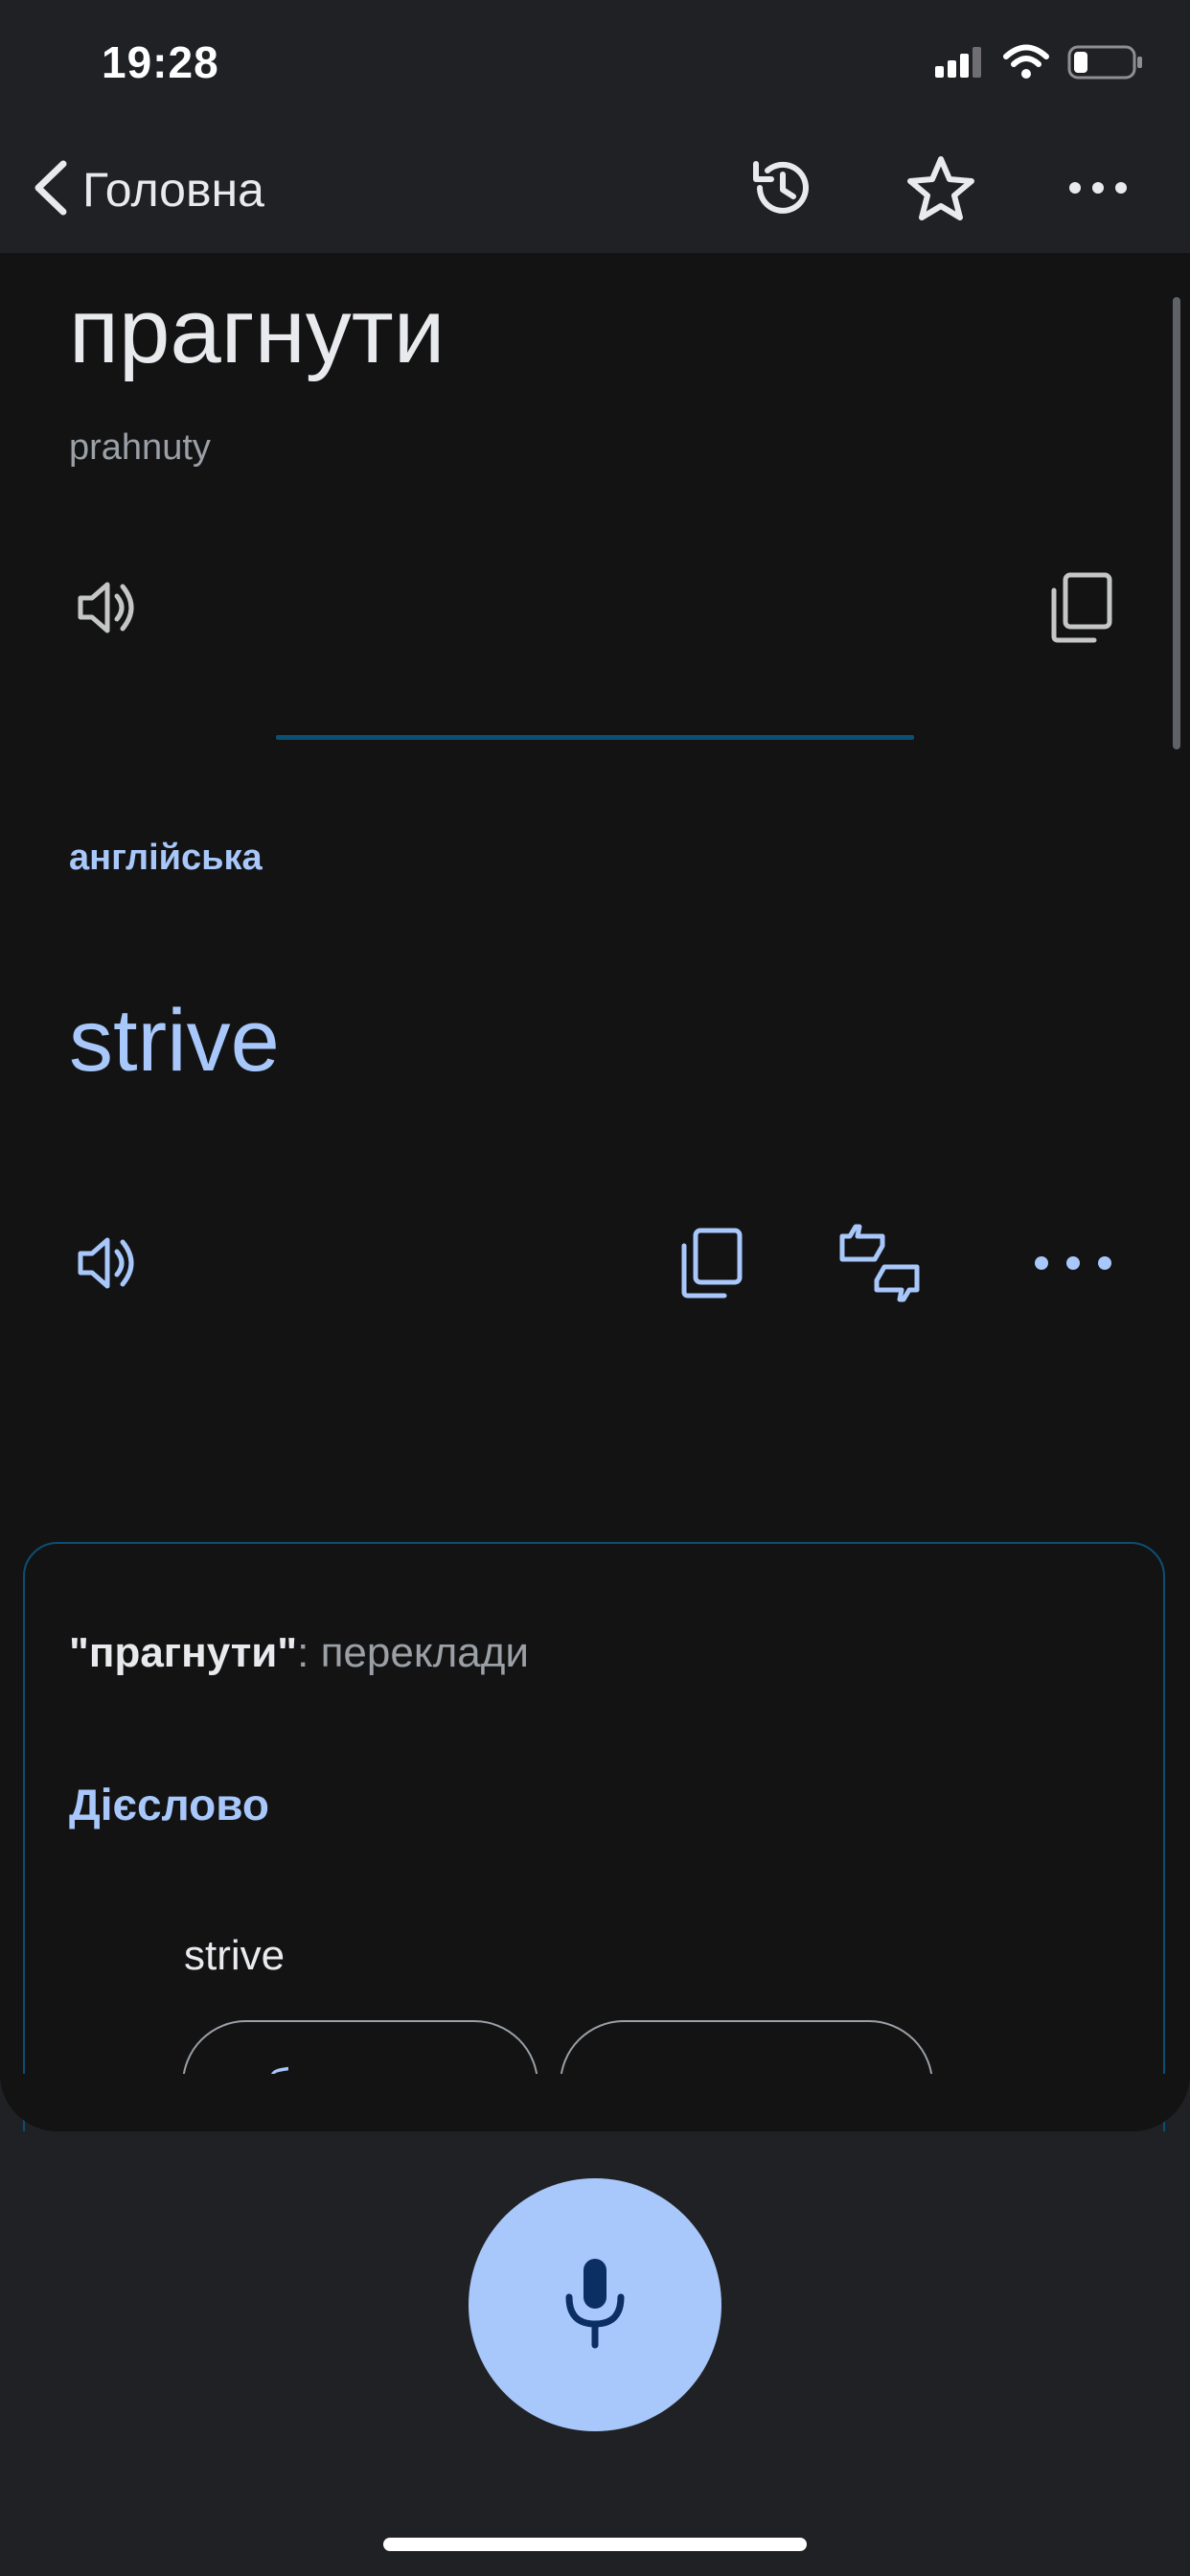 The height and width of the screenshot is (2576, 1190). I want to click on translations-title: "прагнути": переклади, so click(299, 1653).